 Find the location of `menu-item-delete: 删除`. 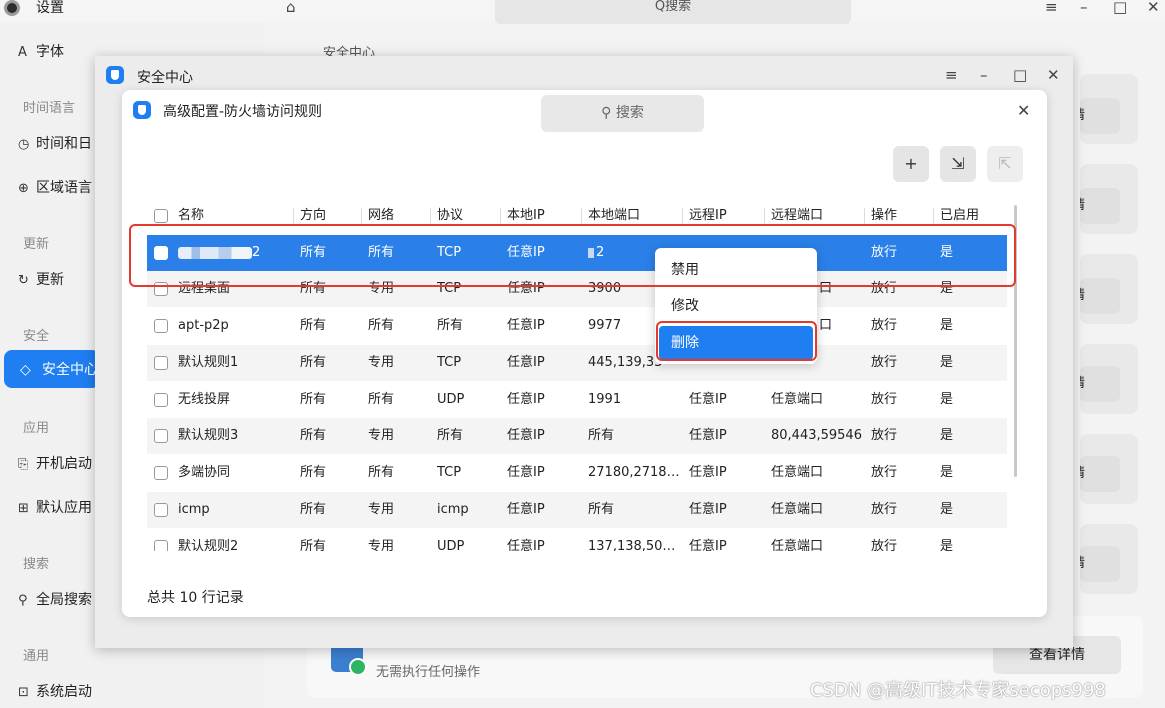

menu-item-delete: 删除 is located at coordinates (736, 343).